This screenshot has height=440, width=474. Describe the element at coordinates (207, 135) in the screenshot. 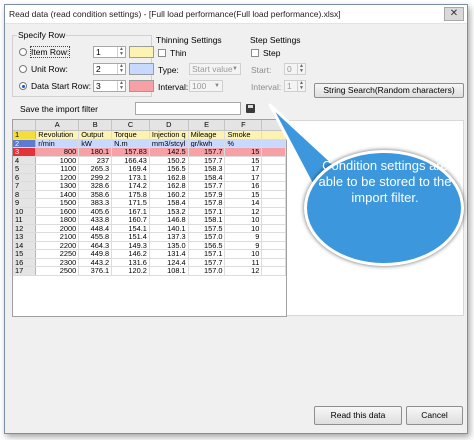

I see `table-cell: Mileage` at that location.